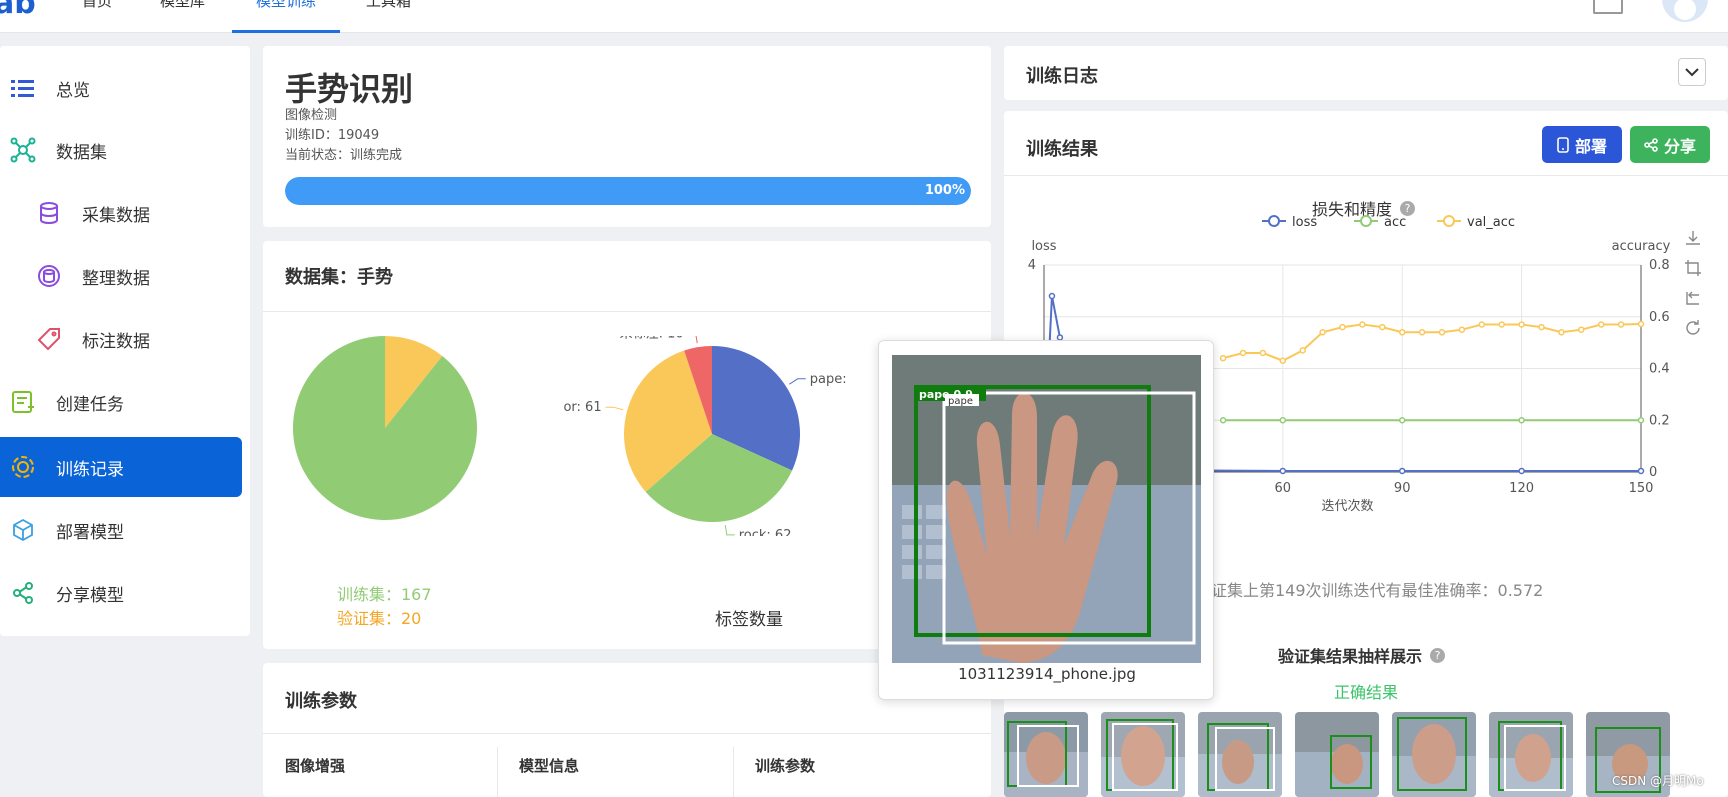  What do you see at coordinates (121, 276) in the screenshot?
I see `sidebar-item-organize-data: 整理数据` at bounding box center [121, 276].